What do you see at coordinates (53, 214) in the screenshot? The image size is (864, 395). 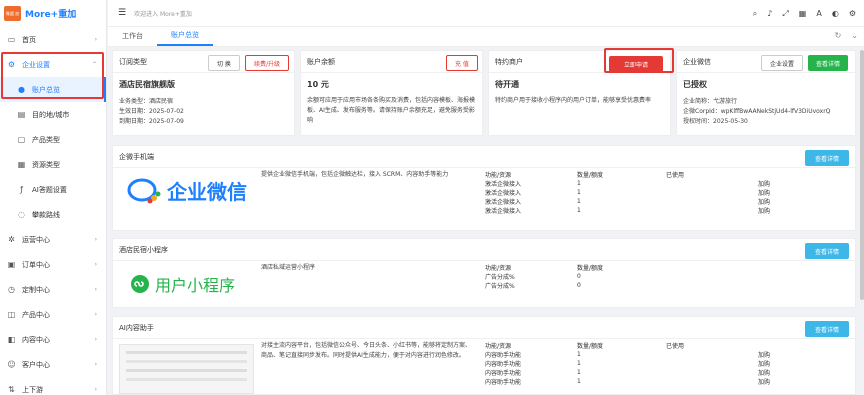 I see `sidebar-item-routes: ◌ 攀款路线` at bounding box center [53, 214].